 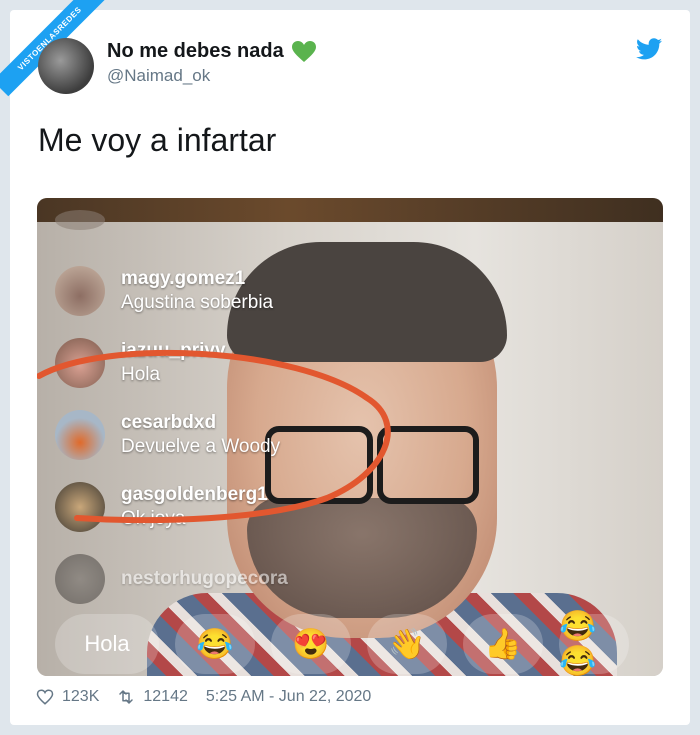 What do you see at coordinates (195, 51) in the screenshot?
I see `author-name: No me debes nada` at bounding box center [195, 51].